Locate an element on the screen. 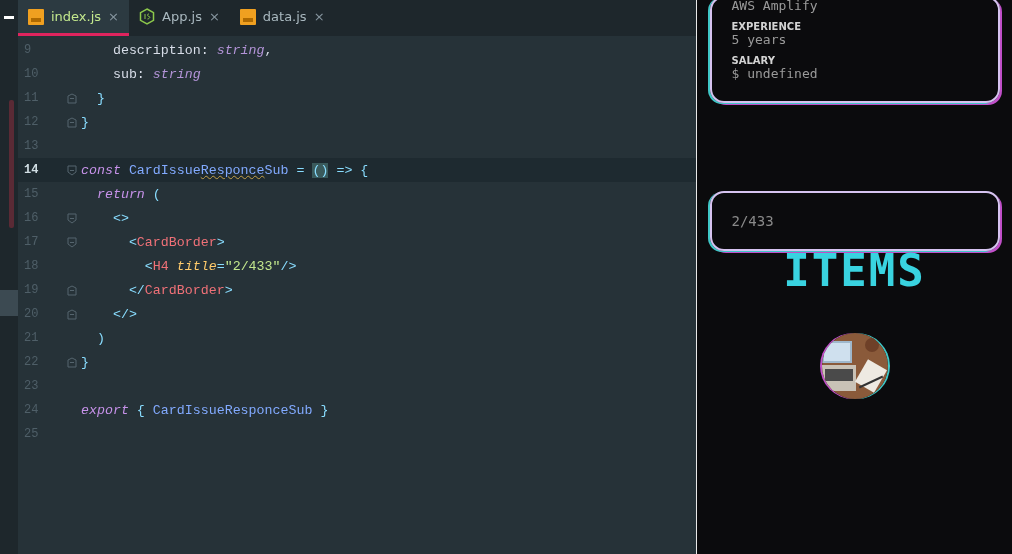  field-label: SALARY is located at coordinates (753, 60).